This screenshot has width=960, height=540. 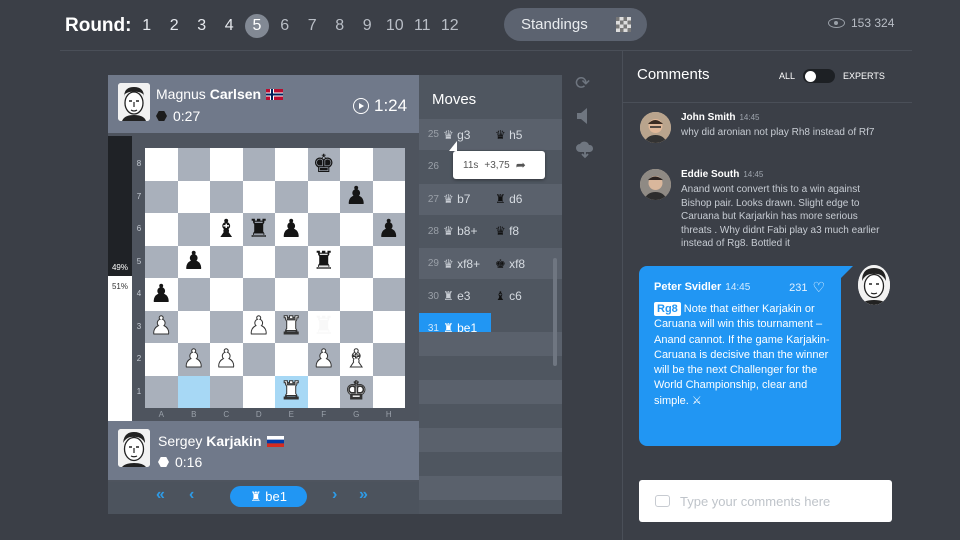 I want to click on white-rook-icon: ♜, so click(x=291, y=326).